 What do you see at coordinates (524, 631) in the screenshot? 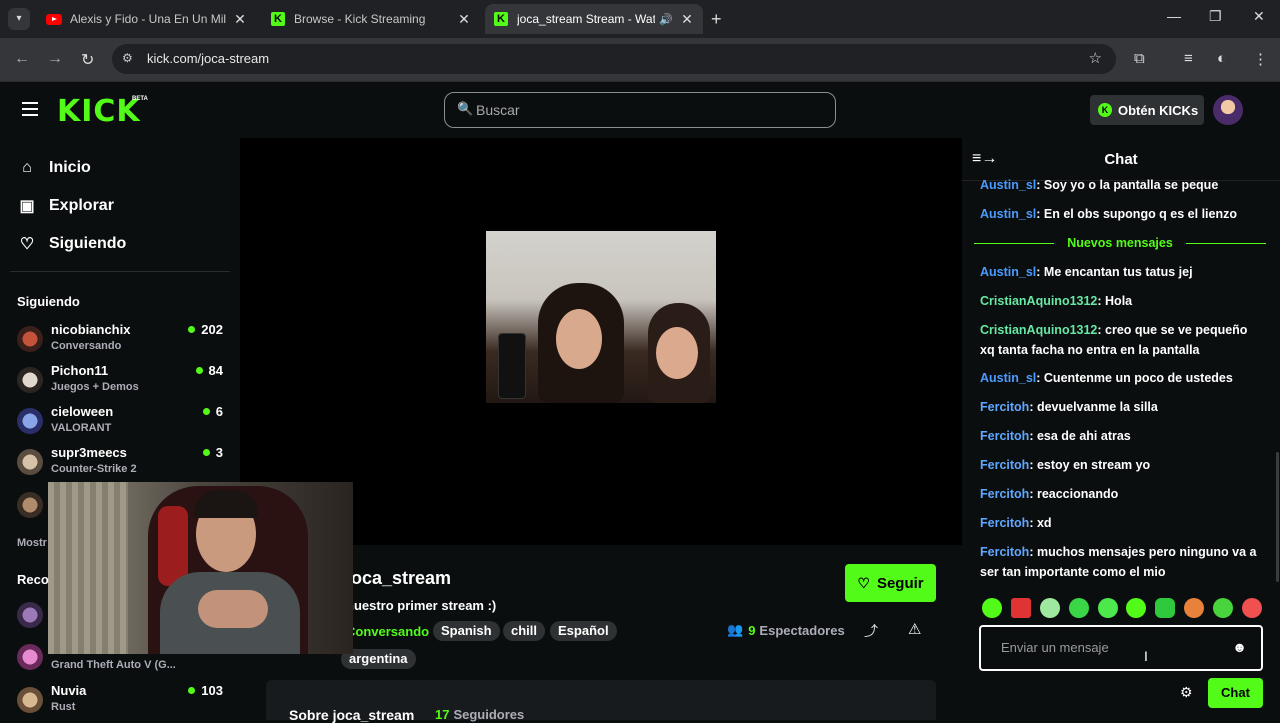
I see `tag: chill` at bounding box center [524, 631].